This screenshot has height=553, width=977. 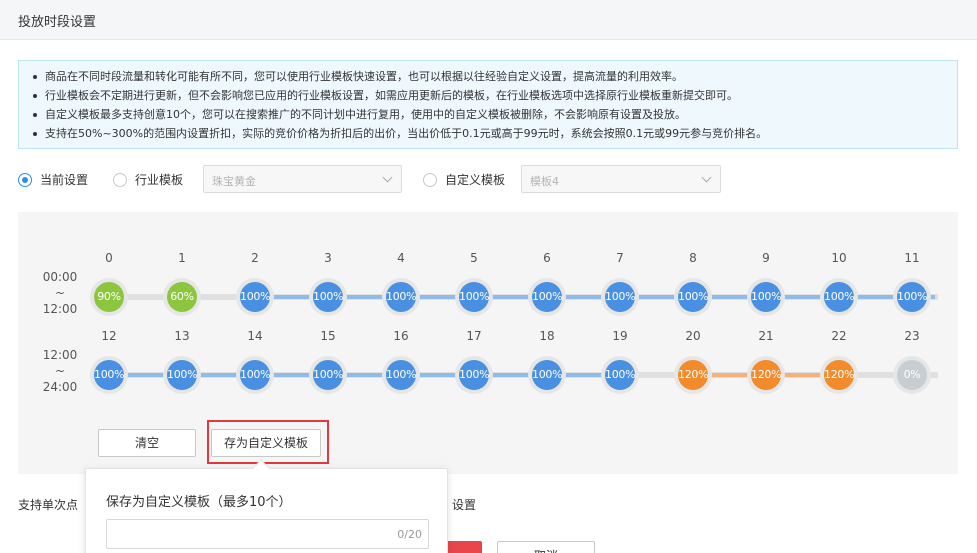 What do you see at coordinates (430, 180) in the screenshot?
I see `radio-custom-template` at bounding box center [430, 180].